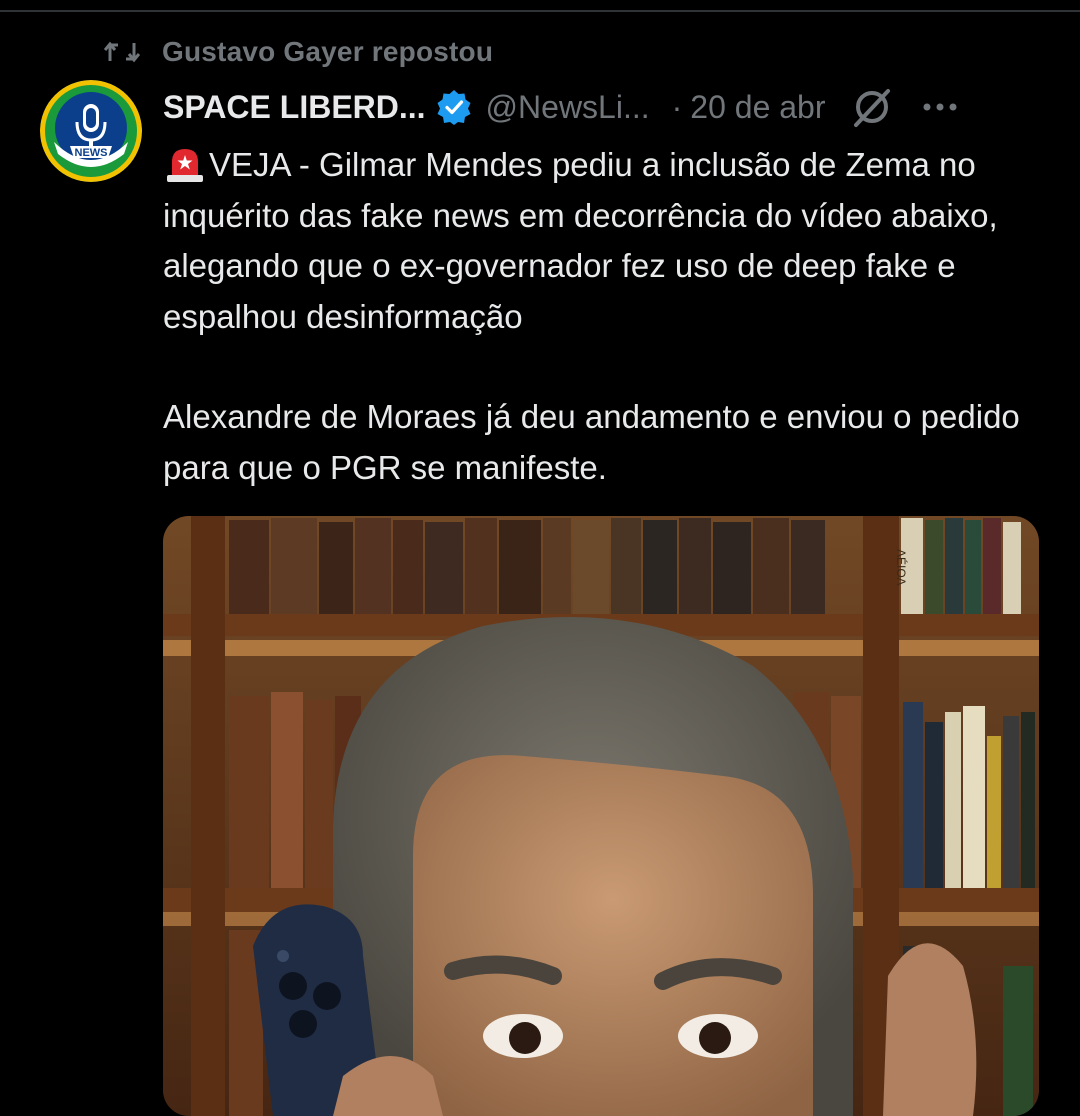 Image resolution: width=1080 pixels, height=1116 pixels. What do you see at coordinates (757, 107) in the screenshot?
I see `tweet-date: 20 de abr` at bounding box center [757, 107].